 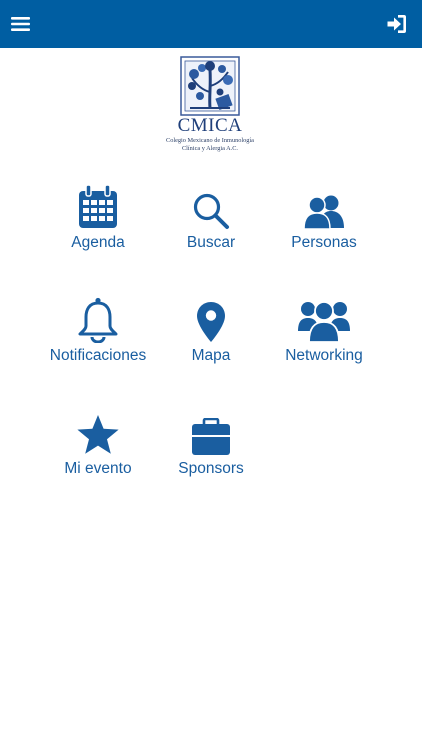 I want to click on star-icon, so click(x=98, y=431).